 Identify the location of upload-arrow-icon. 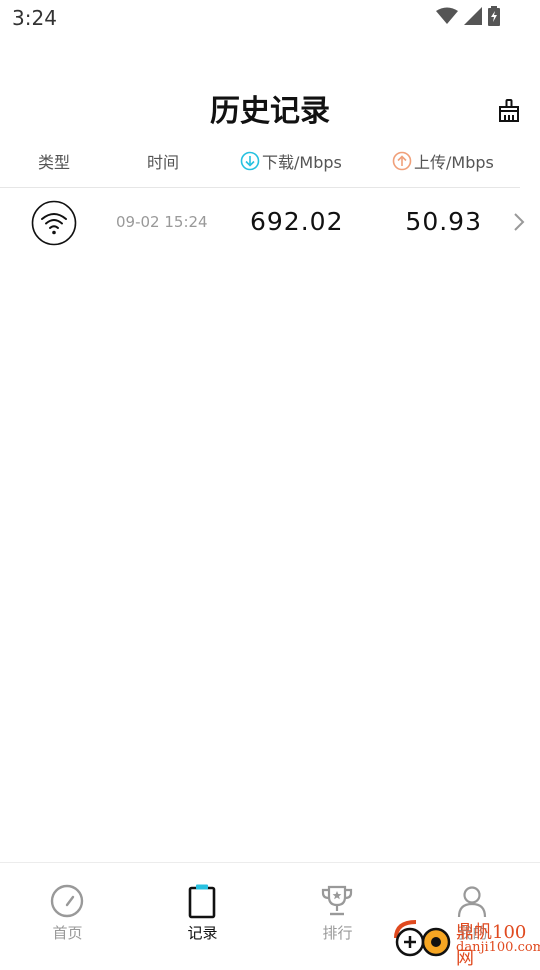
(402, 161).